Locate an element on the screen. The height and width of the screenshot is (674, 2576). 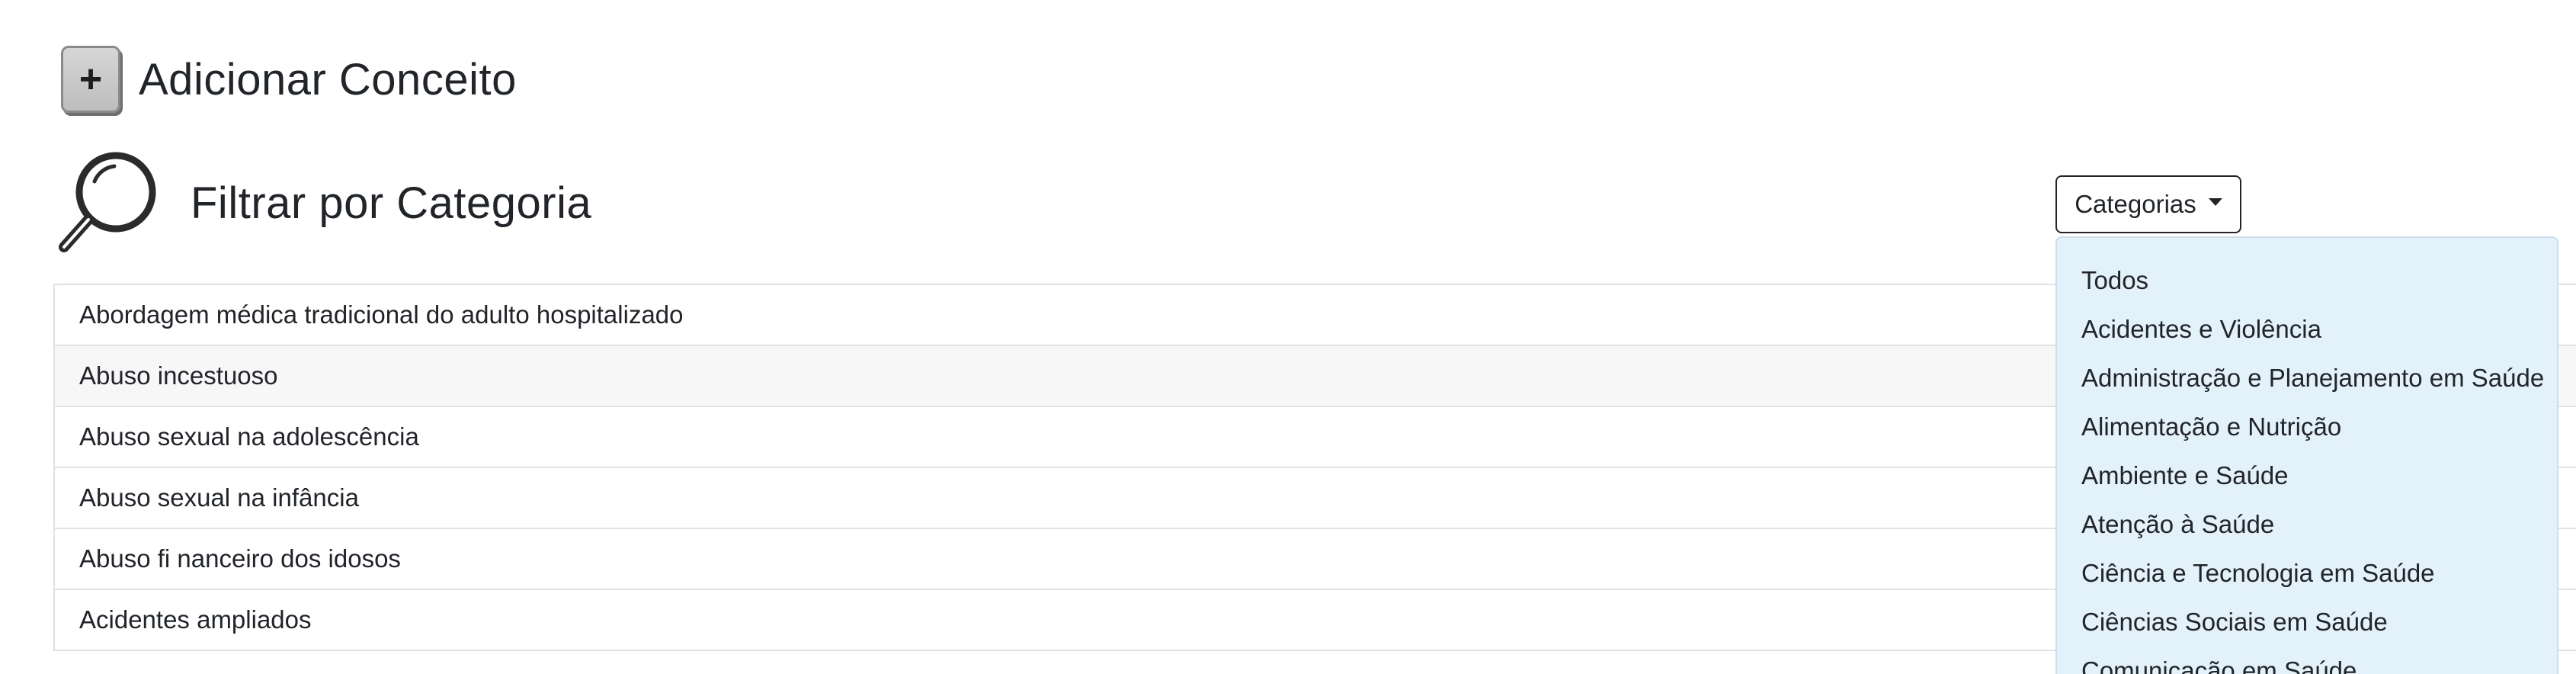
dropdown-item-atencao: Atenção à Saúde is located at coordinates (2307, 524).